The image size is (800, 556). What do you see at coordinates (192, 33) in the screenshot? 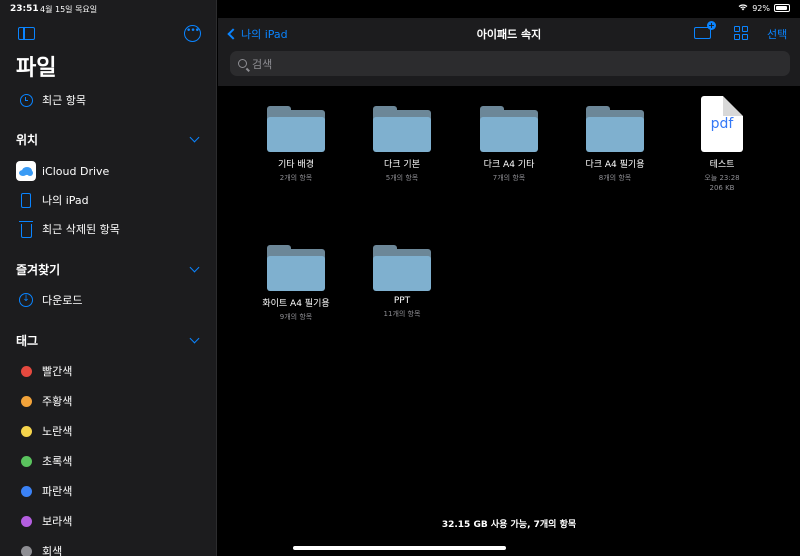
I see `more-options-icon: •••` at bounding box center [192, 33].